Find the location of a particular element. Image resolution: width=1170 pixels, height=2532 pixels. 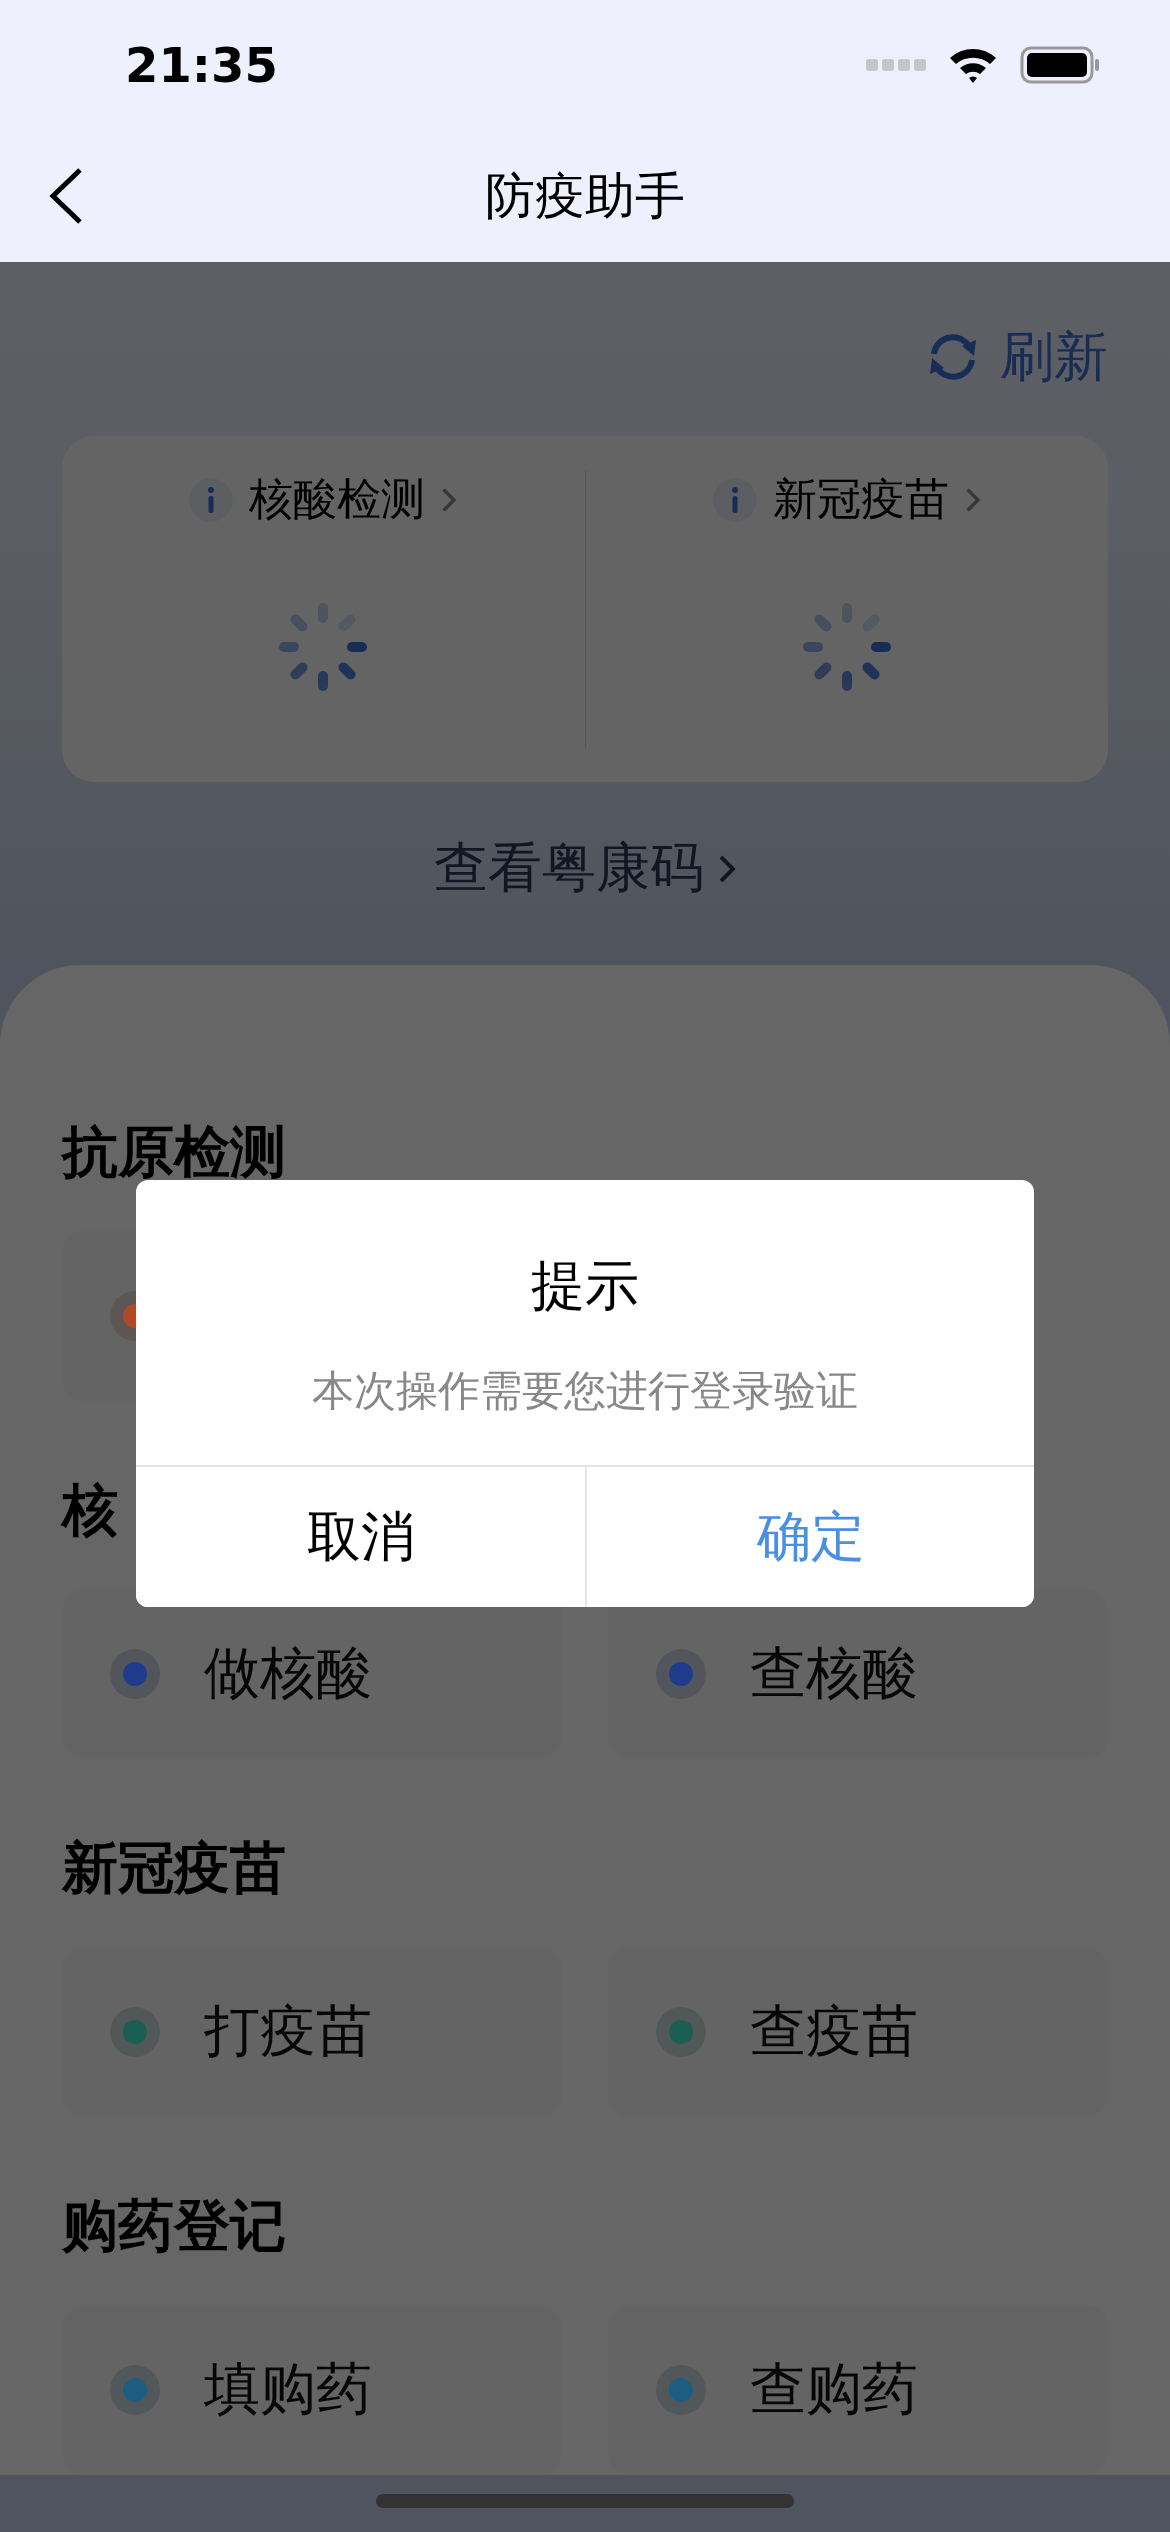

page-title: 防疫助手 is located at coordinates (585, 196).